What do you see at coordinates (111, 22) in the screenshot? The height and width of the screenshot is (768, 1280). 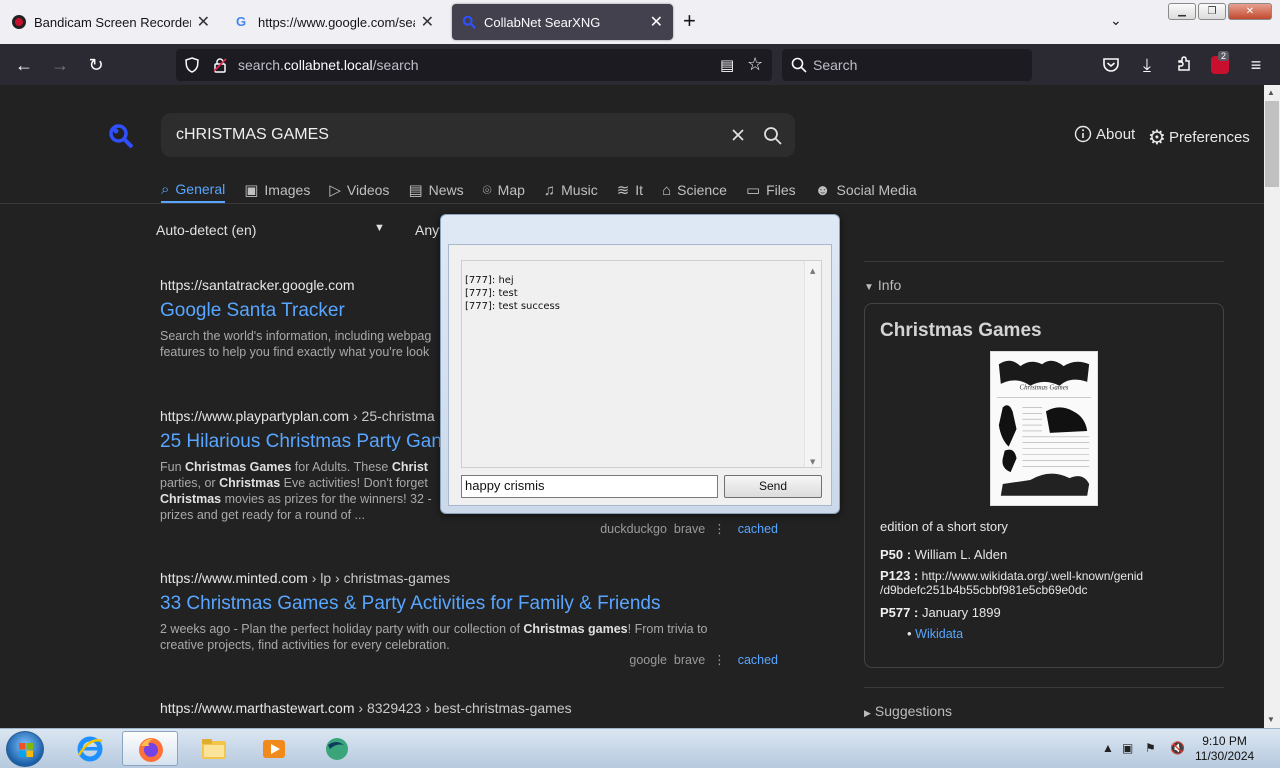 I see `tab-bandicam: Bandicam Screen Recorder Do ✕` at bounding box center [111, 22].